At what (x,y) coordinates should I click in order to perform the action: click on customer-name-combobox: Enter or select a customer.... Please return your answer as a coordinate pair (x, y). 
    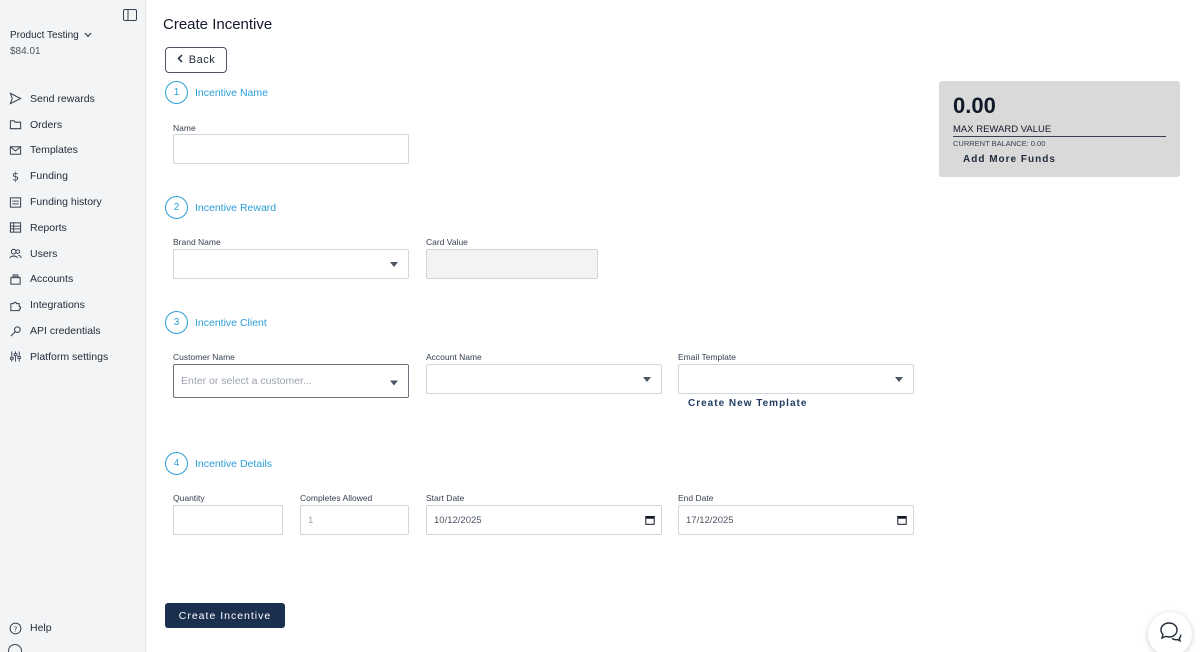
    Looking at the image, I should click on (291, 381).